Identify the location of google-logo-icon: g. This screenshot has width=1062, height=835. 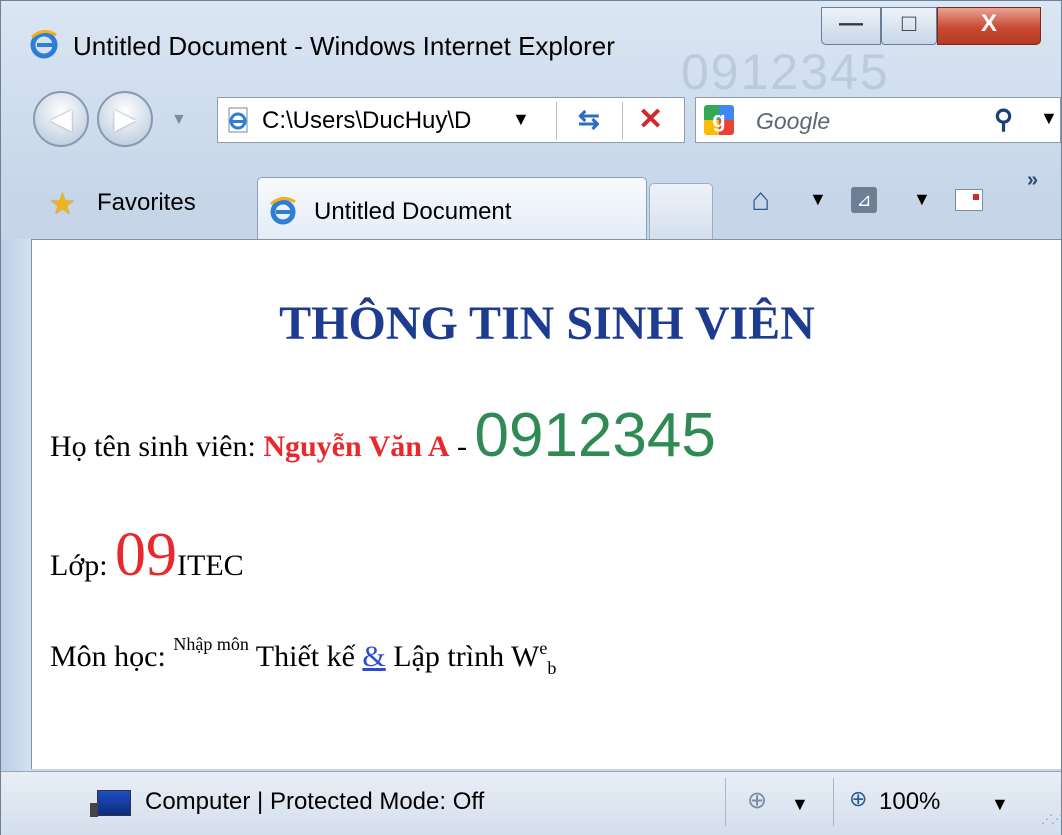
(719, 120).